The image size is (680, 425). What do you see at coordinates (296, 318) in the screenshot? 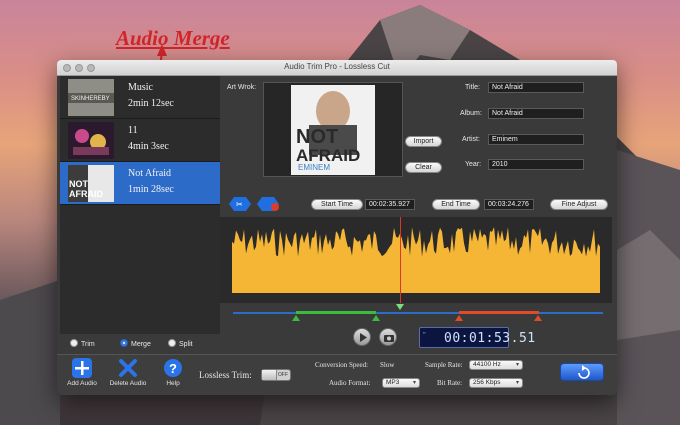
I see `start-marker` at bounding box center [296, 318].